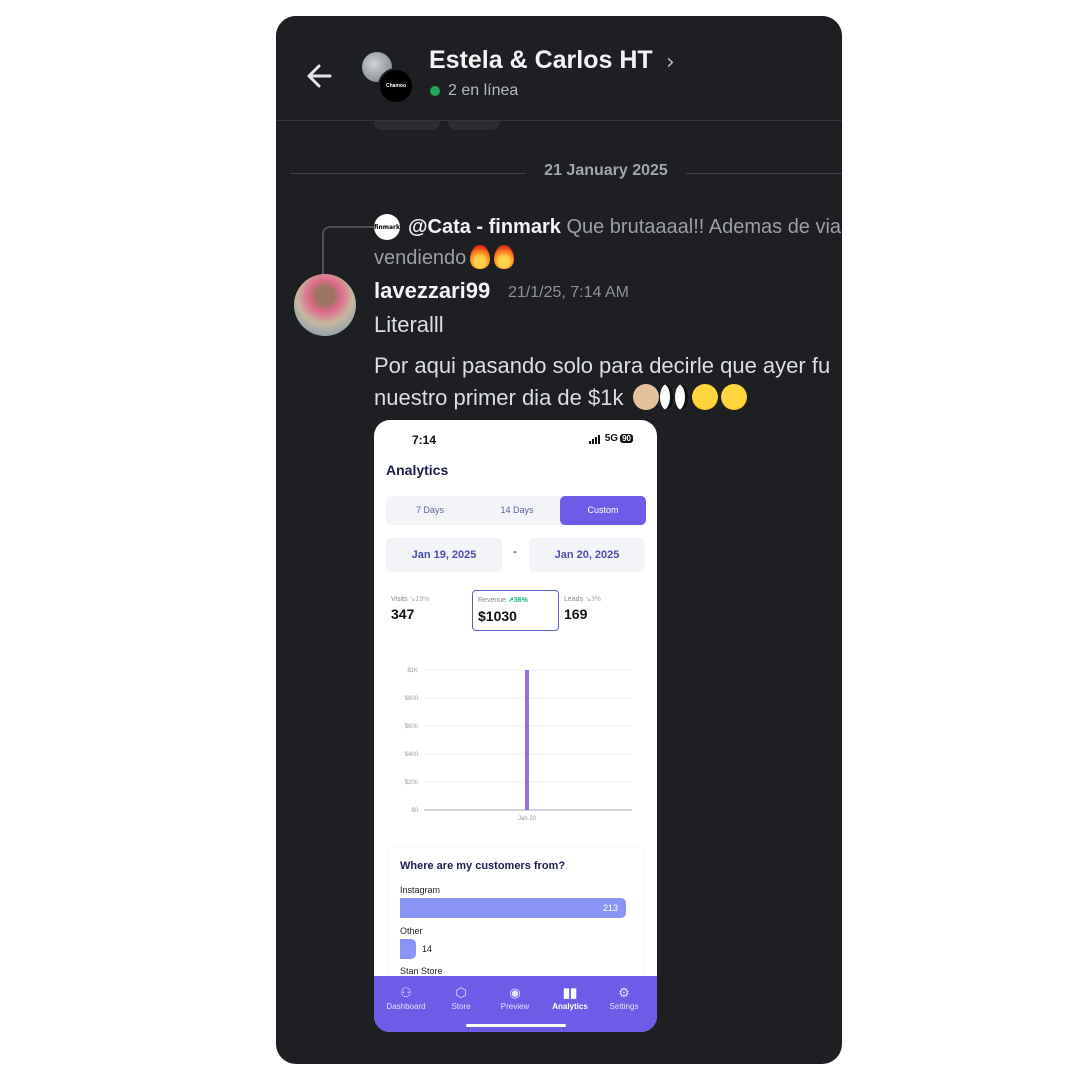  I want to click on reply-preview-continued: vendiendo, so click(444, 257).